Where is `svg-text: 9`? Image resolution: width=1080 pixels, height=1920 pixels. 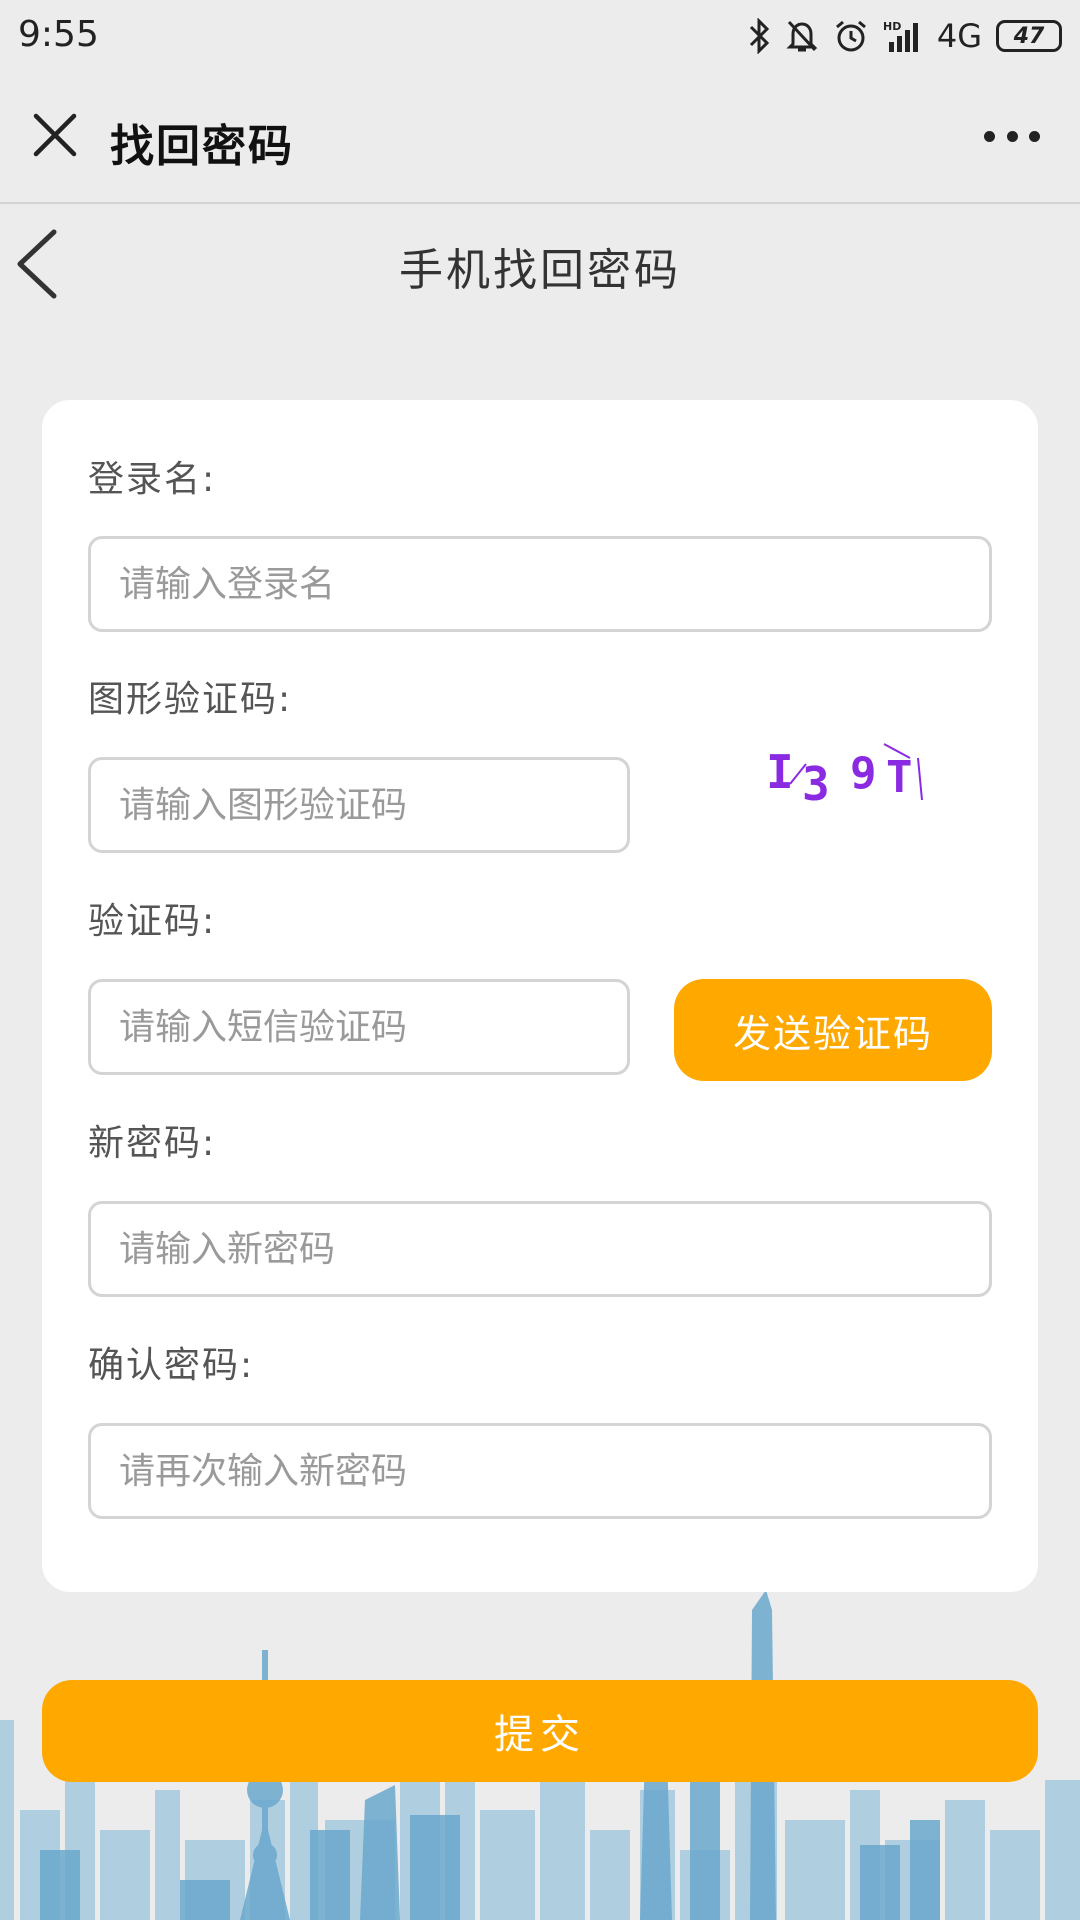 svg-text: 9 is located at coordinates (863, 773).